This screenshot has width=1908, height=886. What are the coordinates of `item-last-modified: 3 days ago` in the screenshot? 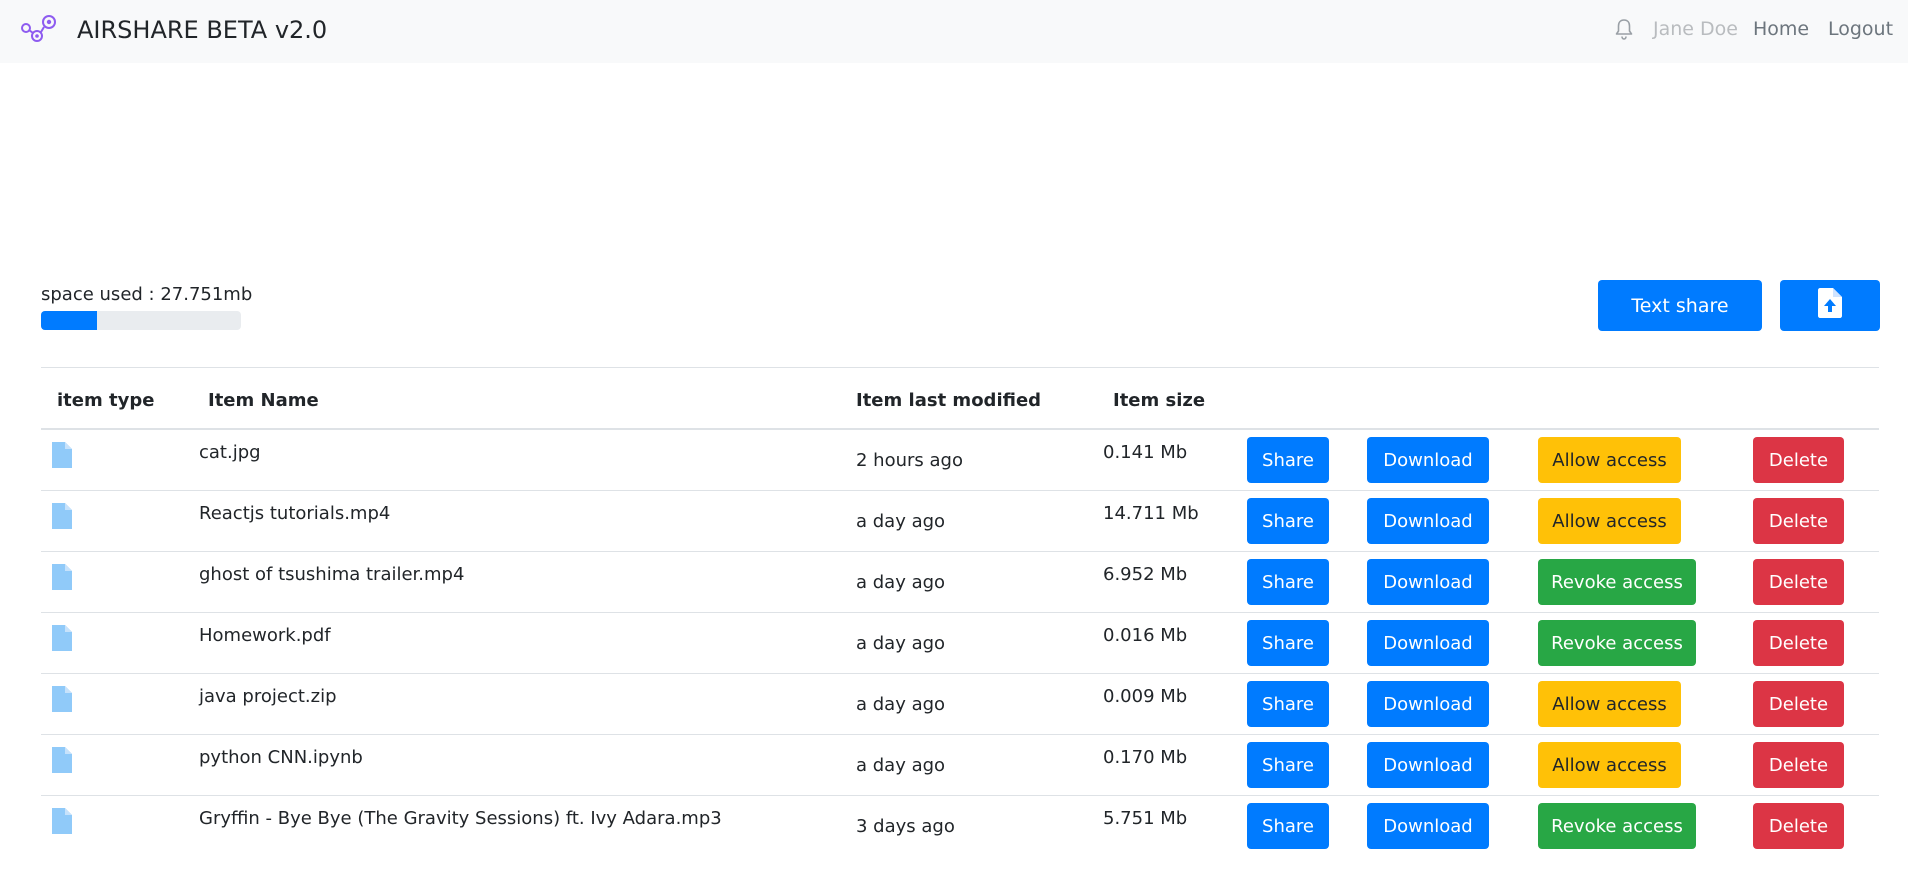 It's located at (905, 826).